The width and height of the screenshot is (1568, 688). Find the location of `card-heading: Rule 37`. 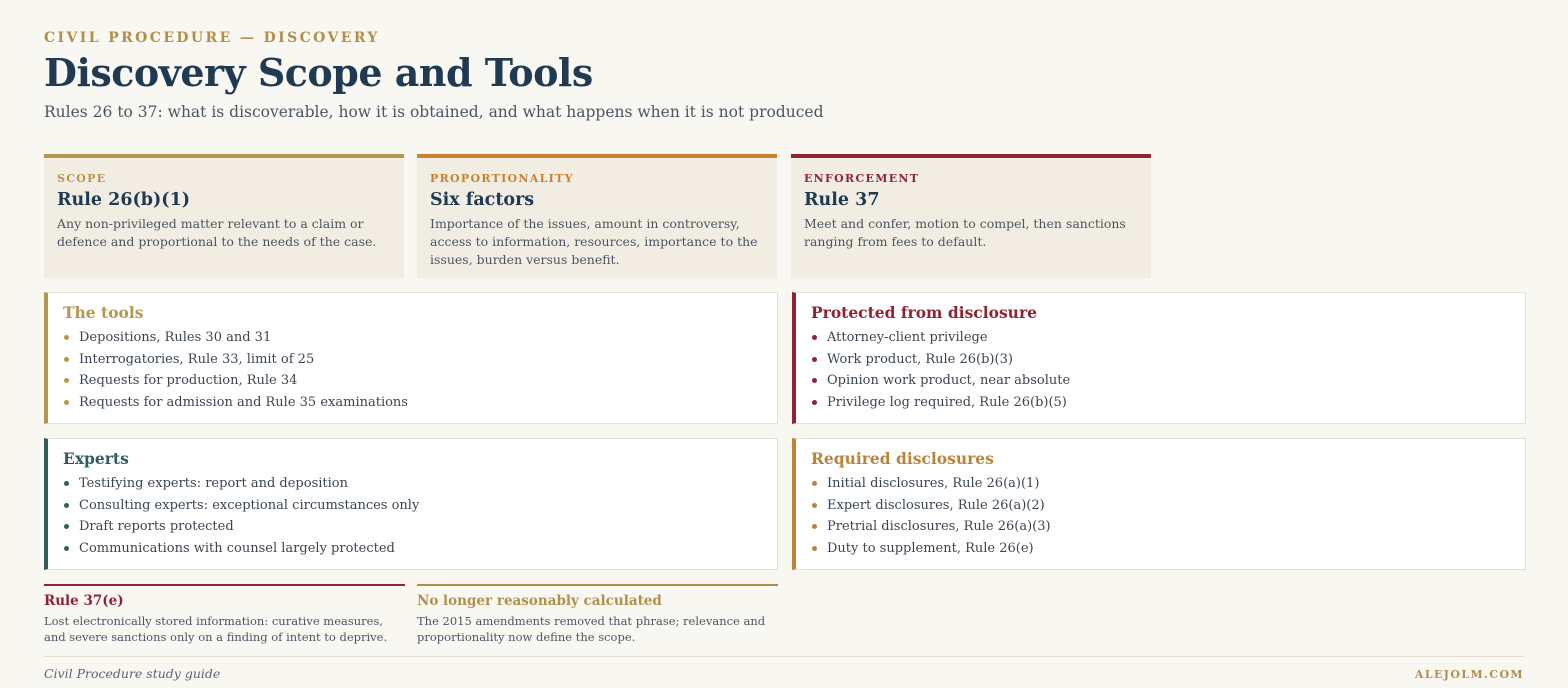

card-heading: Rule 37 is located at coordinates (842, 200).